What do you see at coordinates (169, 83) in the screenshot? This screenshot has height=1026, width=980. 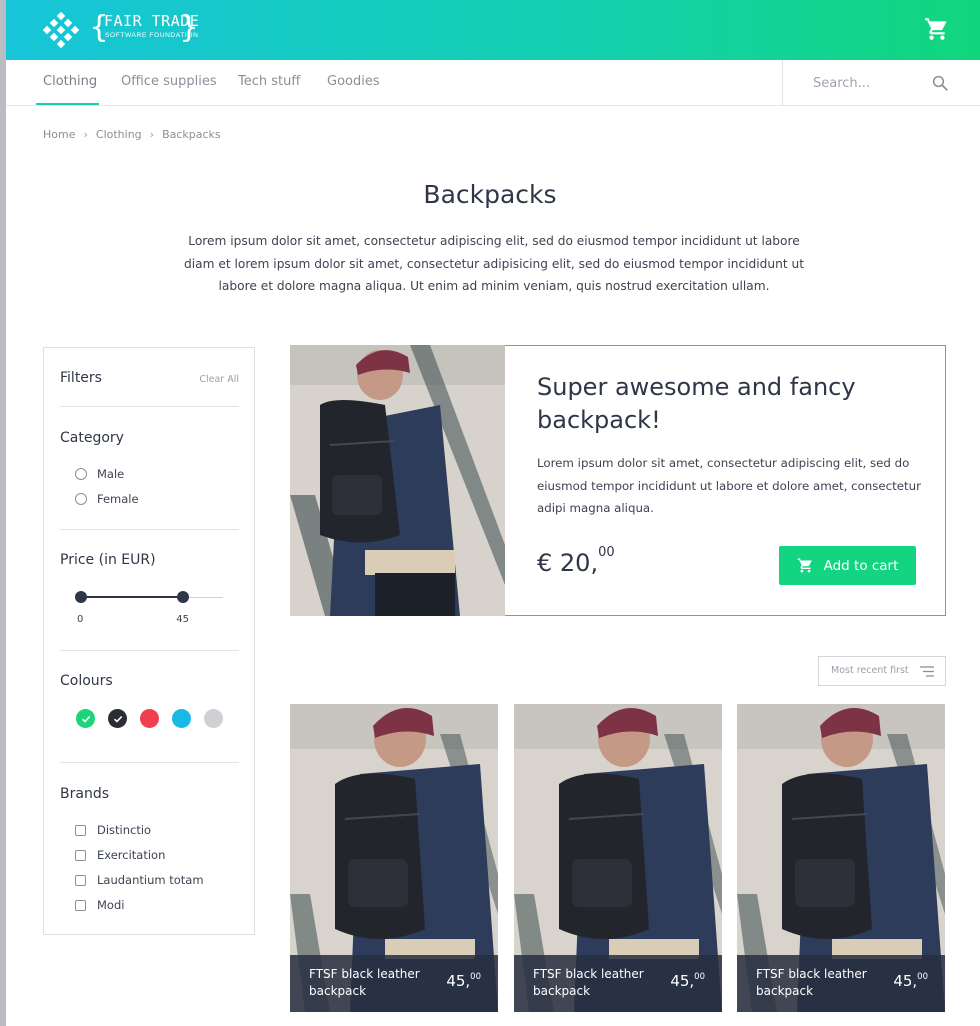 I see `tab-office-supplies: Office supplies` at bounding box center [169, 83].